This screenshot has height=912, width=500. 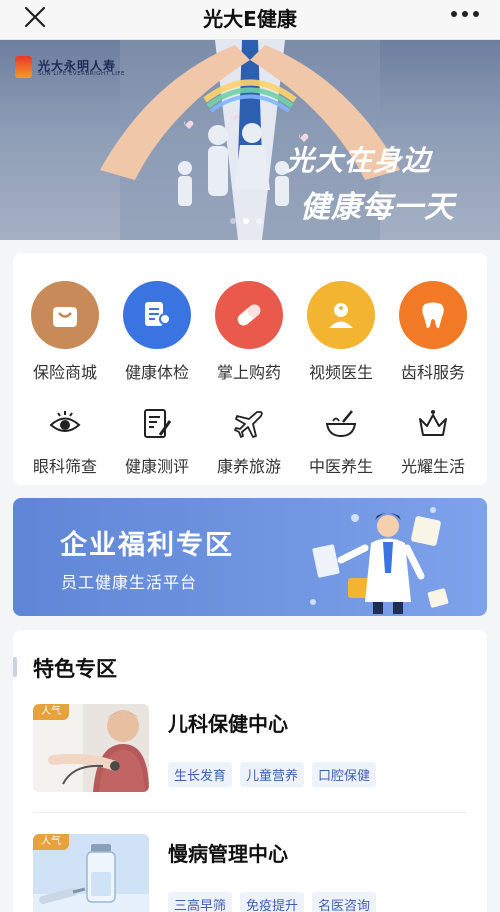 I want to click on welfare-subtitle: 员工健康生活平台, so click(x=129, y=582).